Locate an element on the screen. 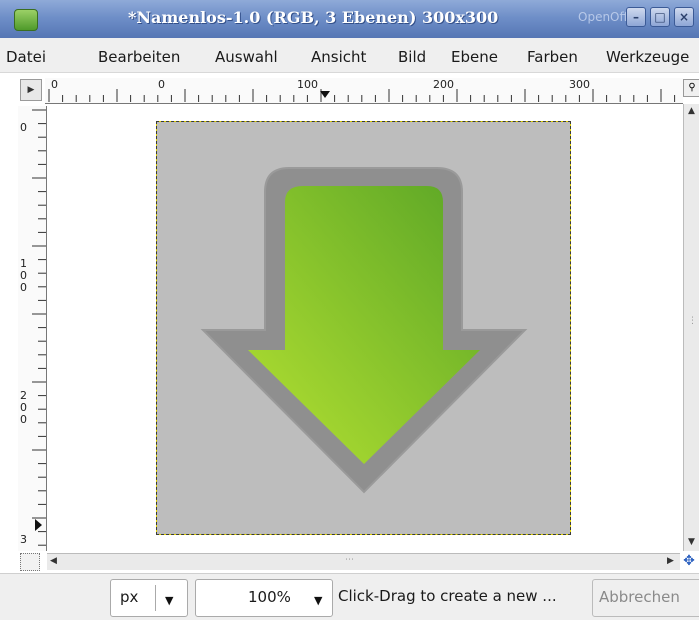 This screenshot has height=620, width=699. zoom-icon: ⚲ is located at coordinates (691, 88).